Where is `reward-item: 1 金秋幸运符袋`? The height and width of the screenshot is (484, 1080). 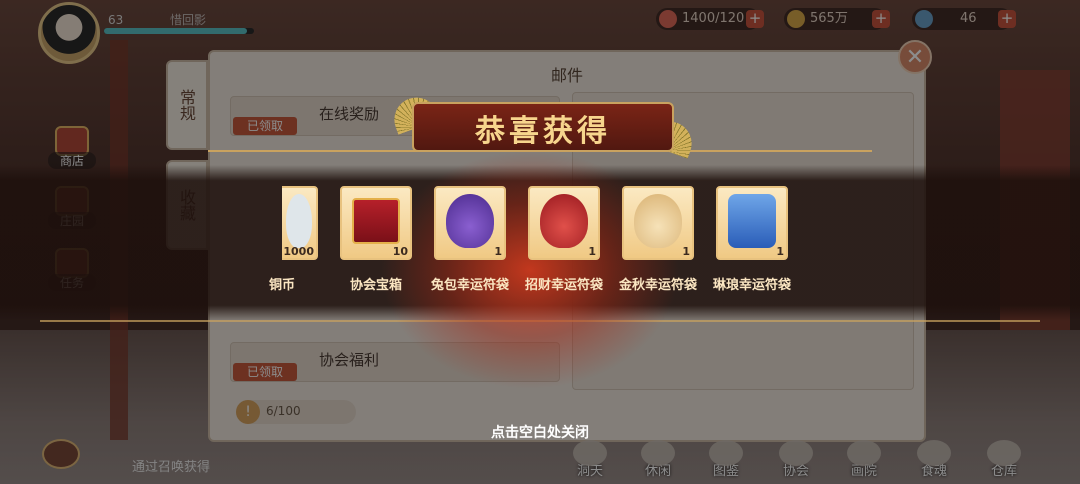
reward-item: 1 金秋幸运符袋 is located at coordinates (658, 239).